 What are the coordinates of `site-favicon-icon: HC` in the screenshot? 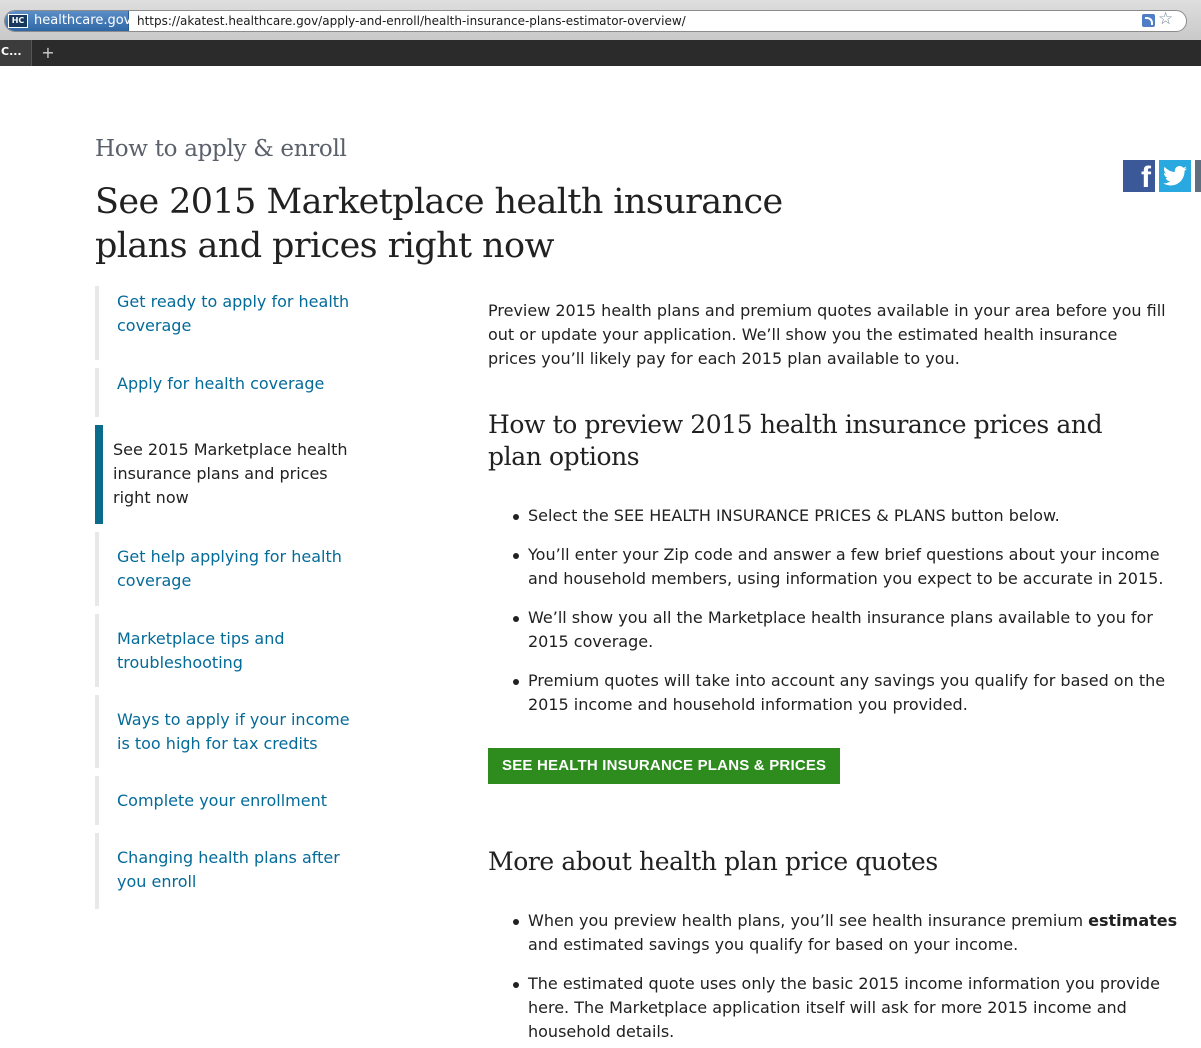 It's located at (18, 21).